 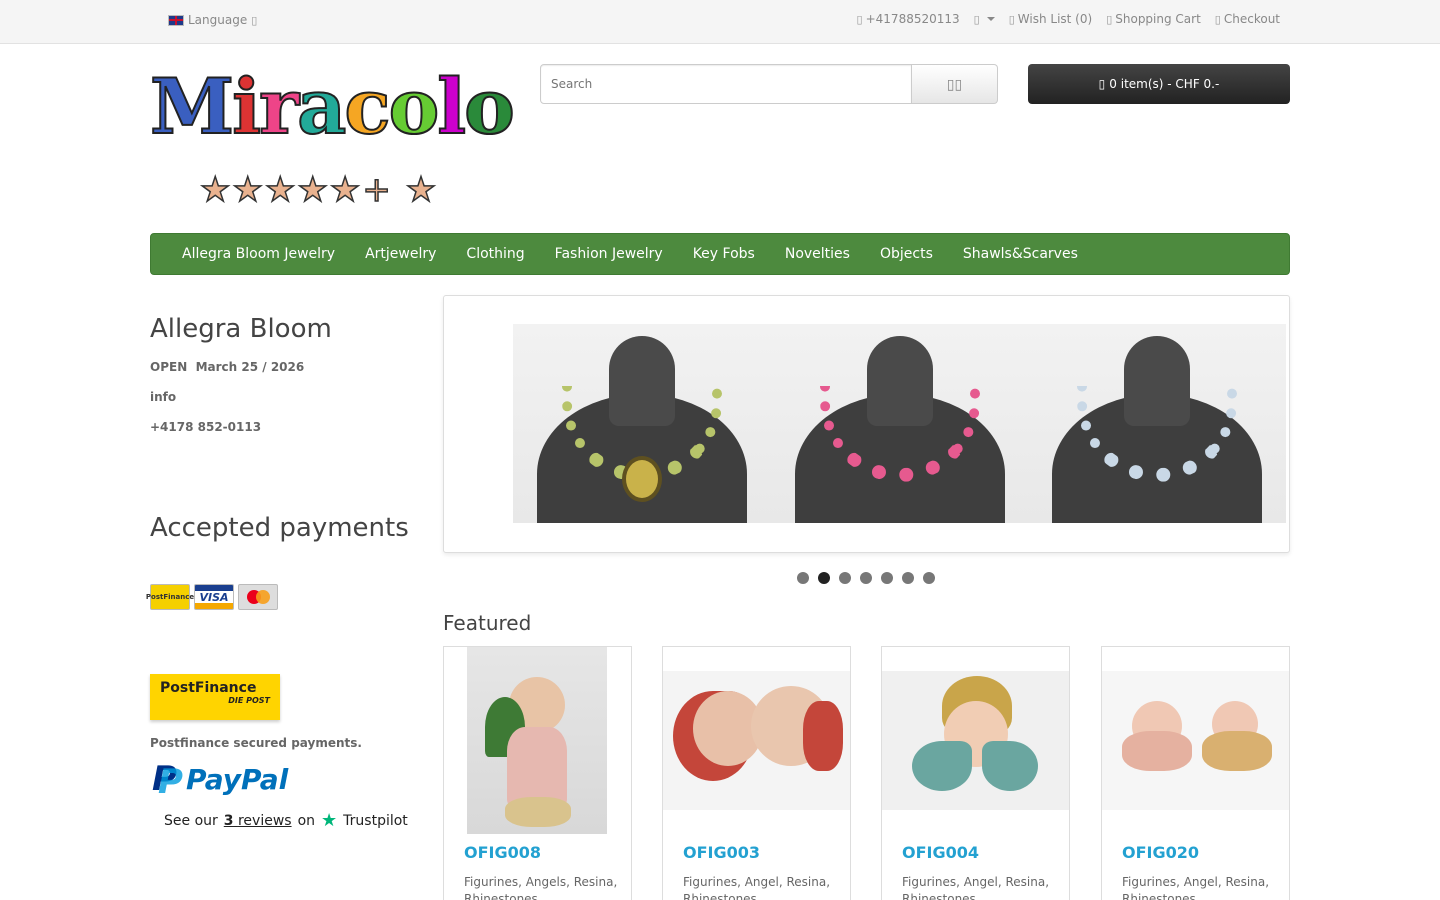 What do you see at coordinates (642, 423) in the screenshot?
I see `slide-necklace-green` at bounding box center [642, 423].